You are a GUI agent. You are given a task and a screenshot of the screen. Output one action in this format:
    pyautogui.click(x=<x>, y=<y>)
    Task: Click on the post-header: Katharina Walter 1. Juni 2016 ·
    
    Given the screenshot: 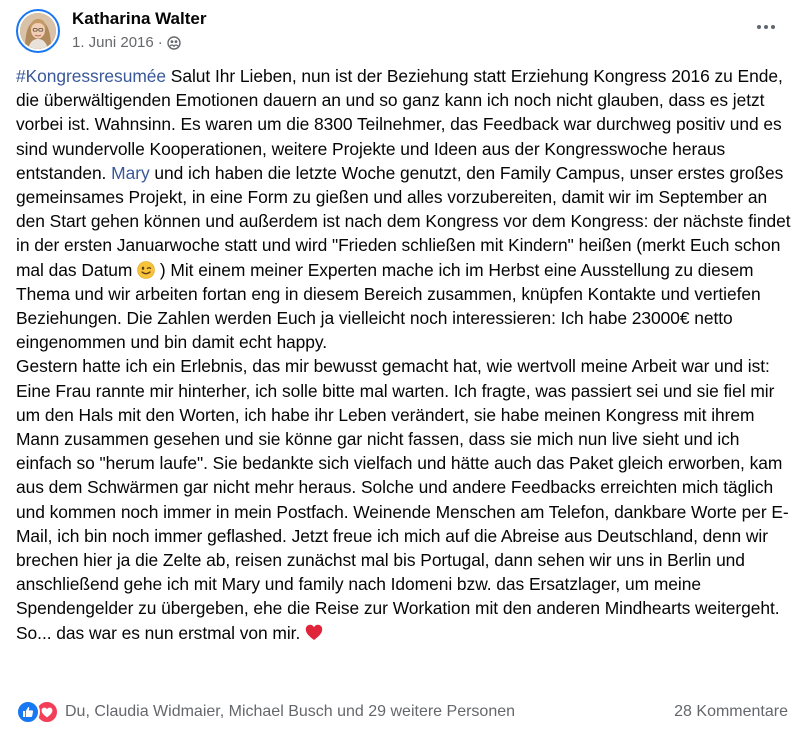 What is the action you would take?
    pyautogui.click(x=111, y=30)
    